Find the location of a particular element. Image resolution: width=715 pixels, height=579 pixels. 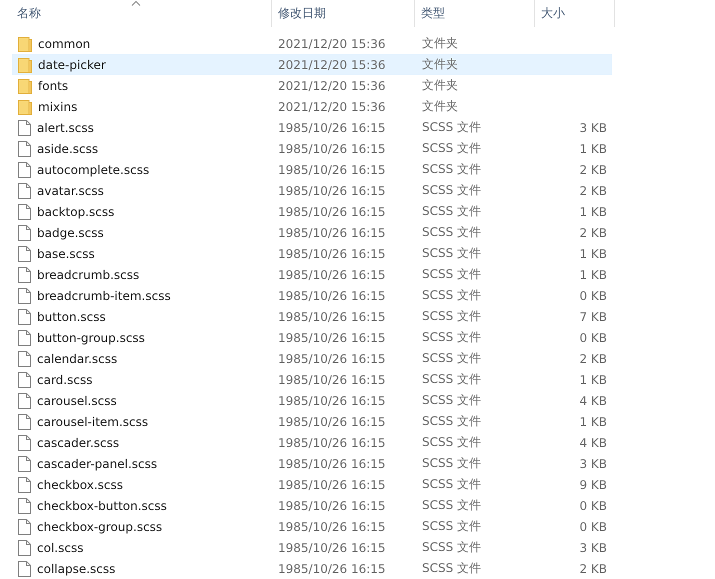

file-row: button-group.scss 1985/10/26 16:15 SCSS 文件 0 KB is located at coordinates (312, 337).